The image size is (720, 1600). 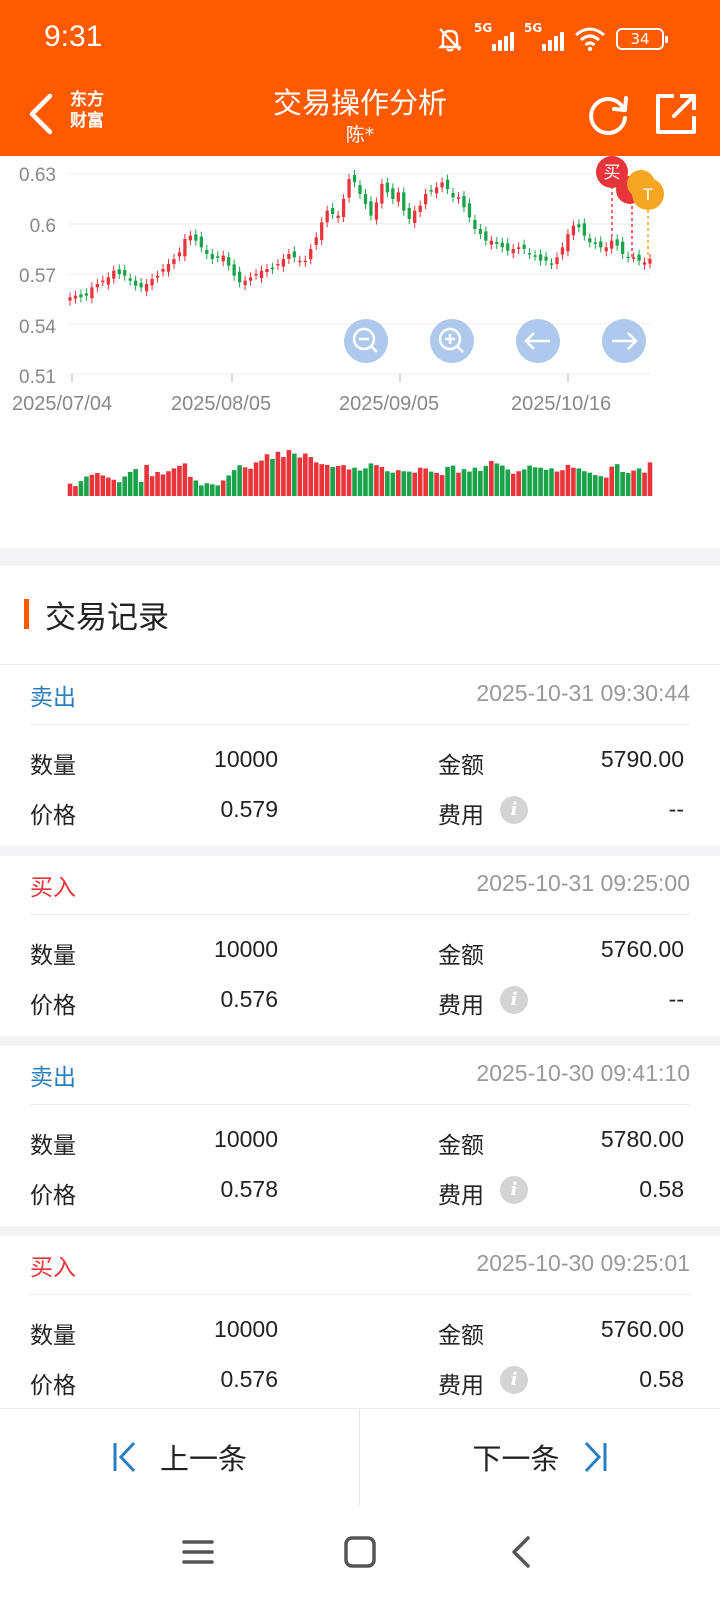 What do you see at coordinates (642, 1139) in the screenshot?
I see `amount-value: 5780.00` at bounding box center [642, 1139].